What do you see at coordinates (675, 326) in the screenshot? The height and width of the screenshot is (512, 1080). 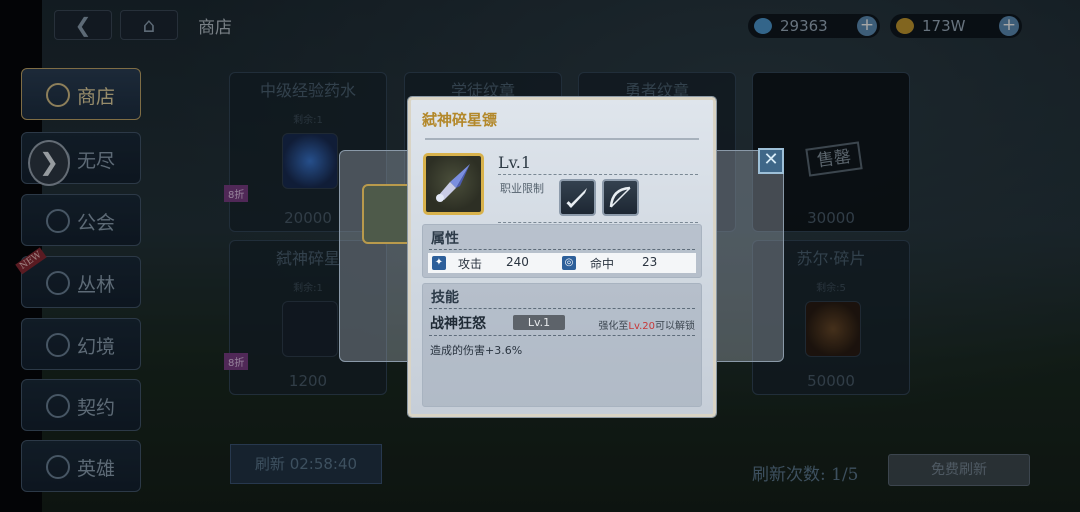 I see `unlock-suffix: 可以解锁` at bounding box center [675, 326].